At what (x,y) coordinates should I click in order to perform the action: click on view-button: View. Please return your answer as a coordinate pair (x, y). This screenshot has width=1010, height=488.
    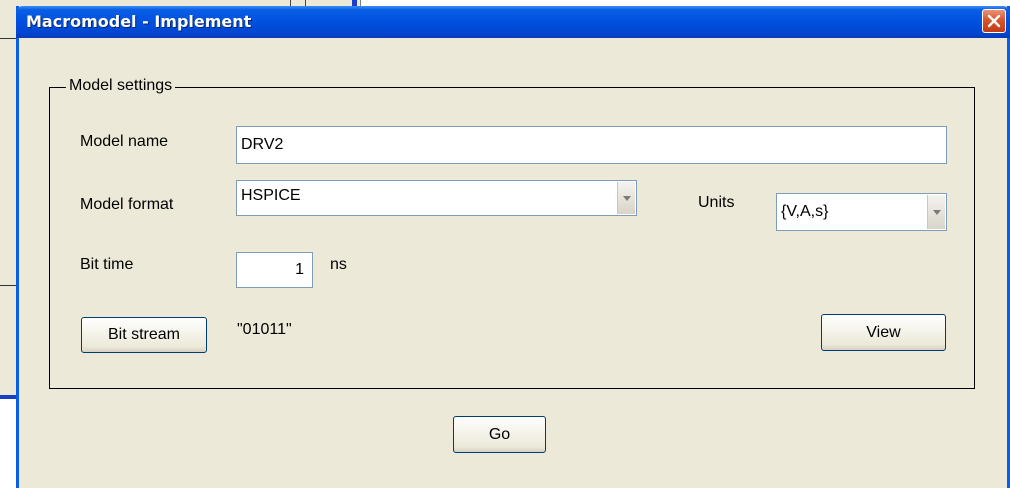
    Looking at the image, I should click on (883, 332).